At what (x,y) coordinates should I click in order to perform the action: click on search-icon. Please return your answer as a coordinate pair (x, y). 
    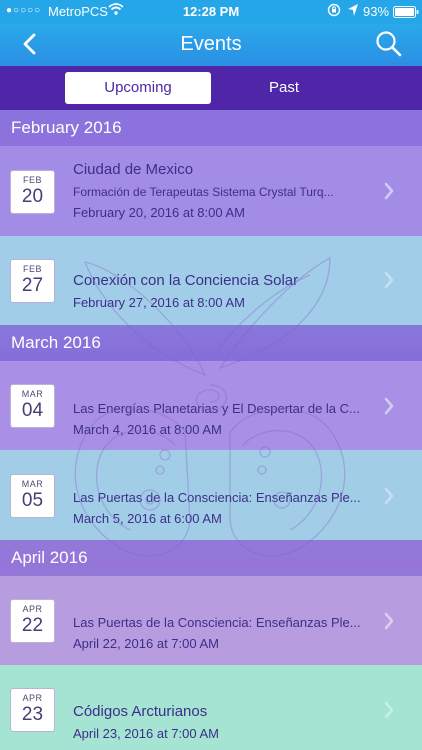
    Looking at the image, I should click on (389, 46).